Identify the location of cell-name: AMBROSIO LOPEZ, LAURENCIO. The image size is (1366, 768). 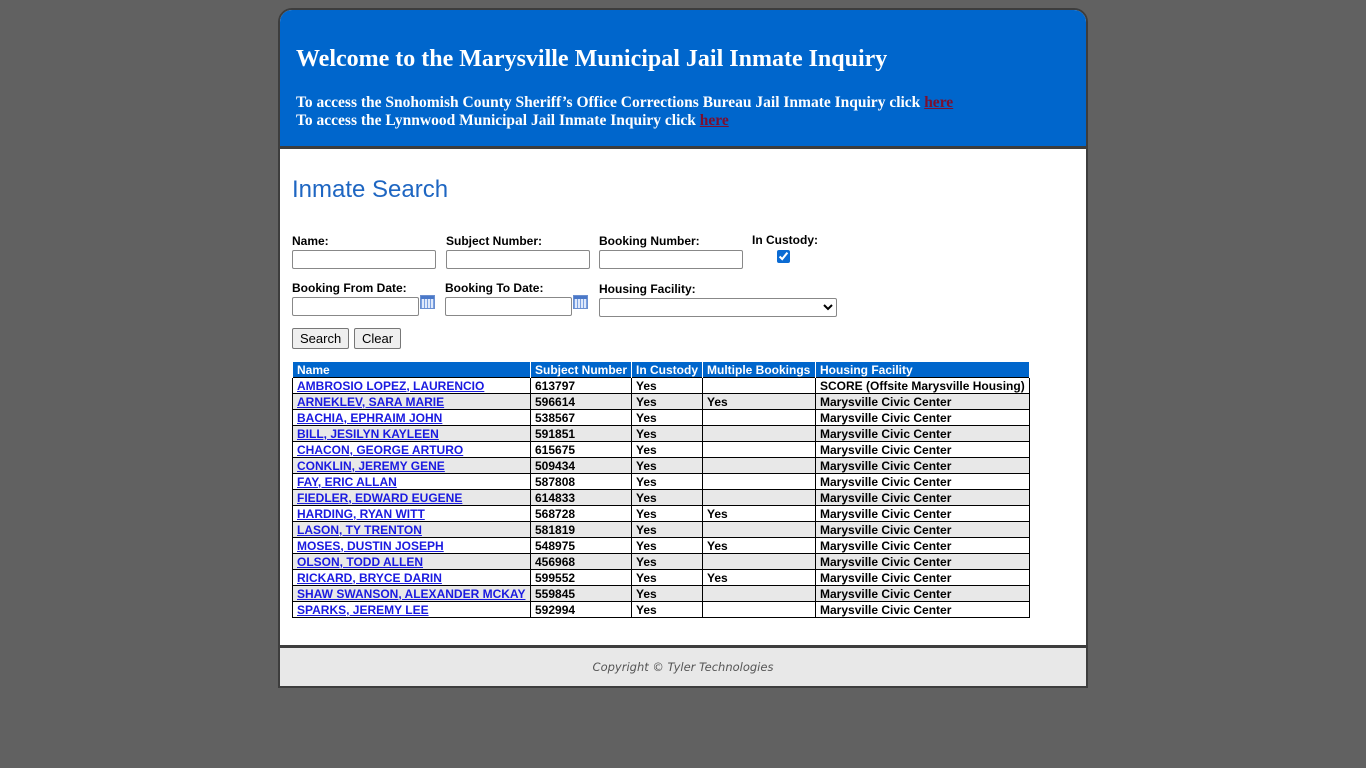
(411, 385).